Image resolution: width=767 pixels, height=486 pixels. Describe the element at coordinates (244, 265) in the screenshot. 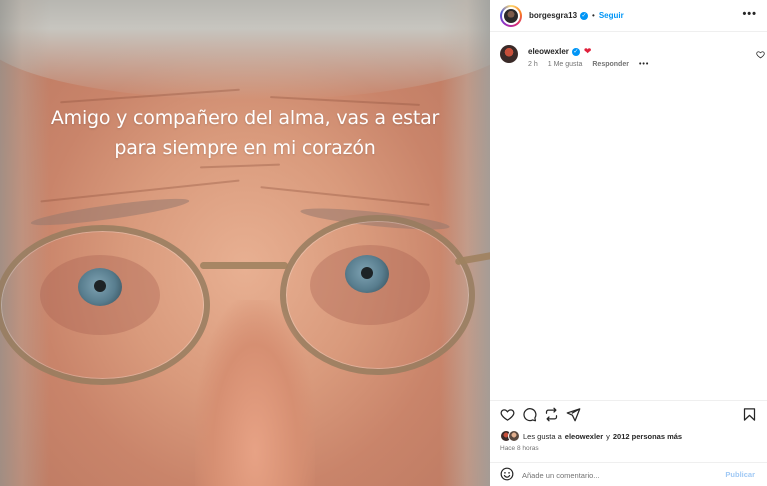

I see `glasses-bridge` at that location.